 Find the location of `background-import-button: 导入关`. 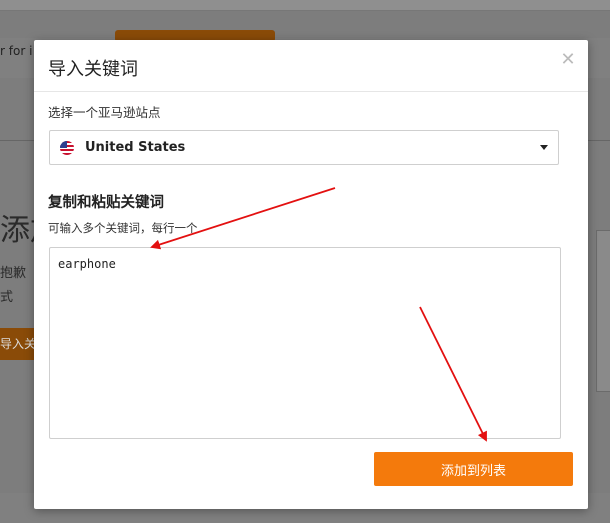

background-import-button: 导入关 is located at coordinates (17, 344).